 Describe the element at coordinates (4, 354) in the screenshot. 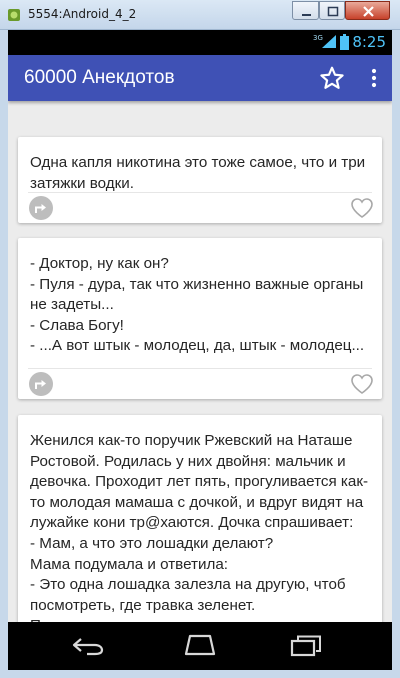

I see `window-border-left` at that location.